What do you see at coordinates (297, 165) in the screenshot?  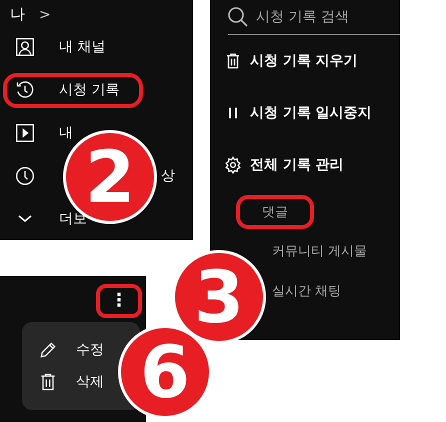 I see `history-action: 전체 기록 관리` at bounding box center [297, 165].